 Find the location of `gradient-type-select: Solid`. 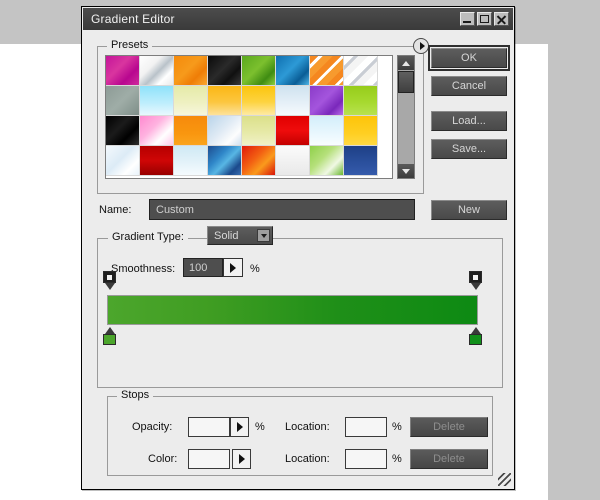

gradient-type-select: Solid is located at coordinates (240, 235).